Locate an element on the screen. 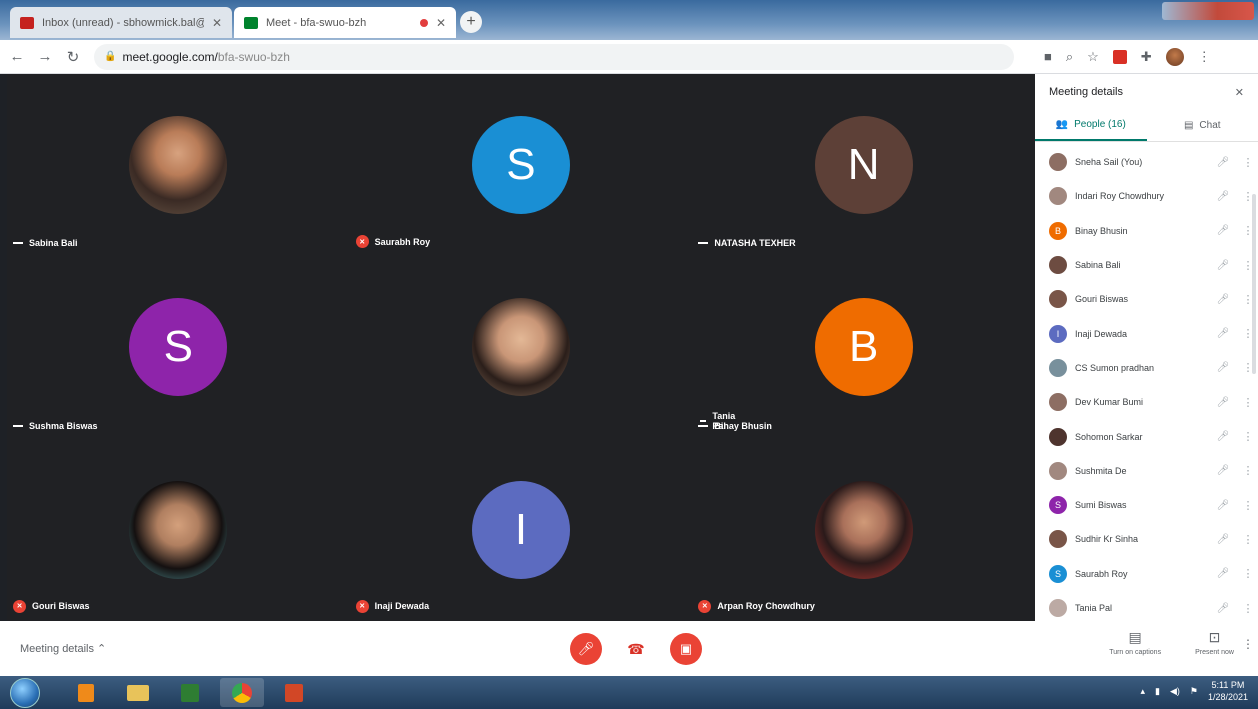  list-item: I Inaji Dewada 🎤︎ ⋮ is located at coordinates (1146, 333).